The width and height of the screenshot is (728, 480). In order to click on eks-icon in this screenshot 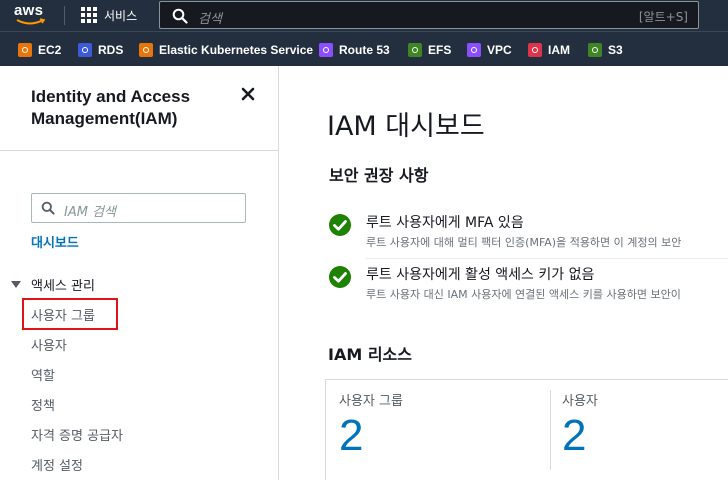, I will do `click(146, 50)`.